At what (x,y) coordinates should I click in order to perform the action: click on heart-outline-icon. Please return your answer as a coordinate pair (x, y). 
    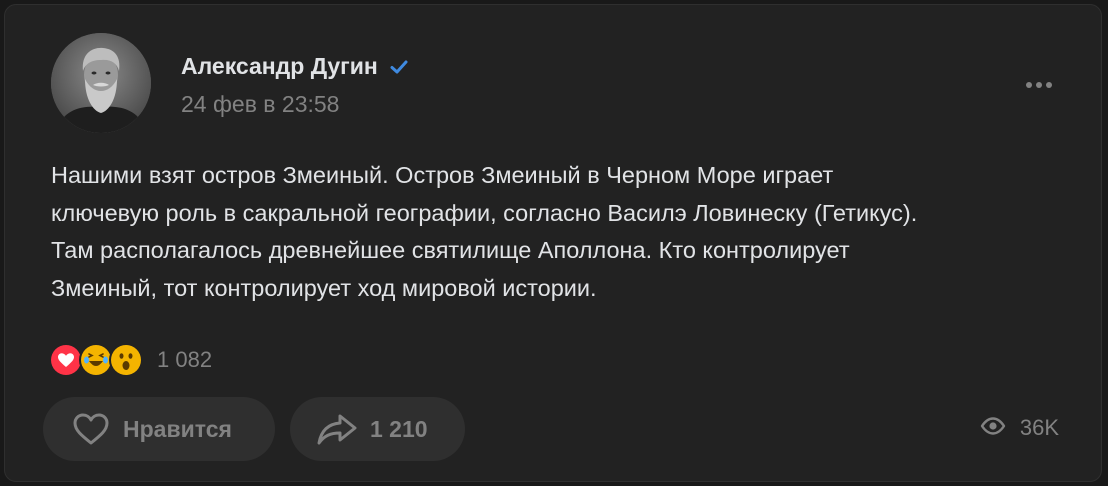
    Looking at the image, I should click on (91, 429).